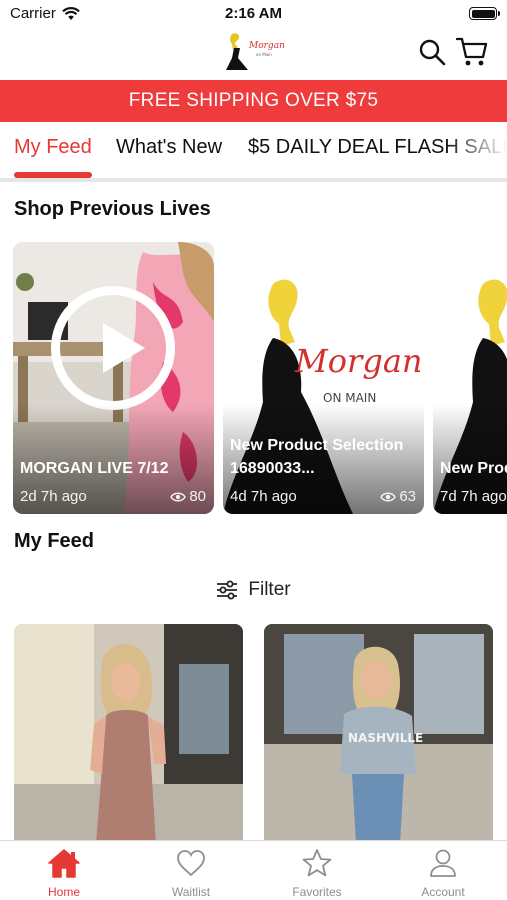  I want to click on filter-button: Filter, so click(253, 590).